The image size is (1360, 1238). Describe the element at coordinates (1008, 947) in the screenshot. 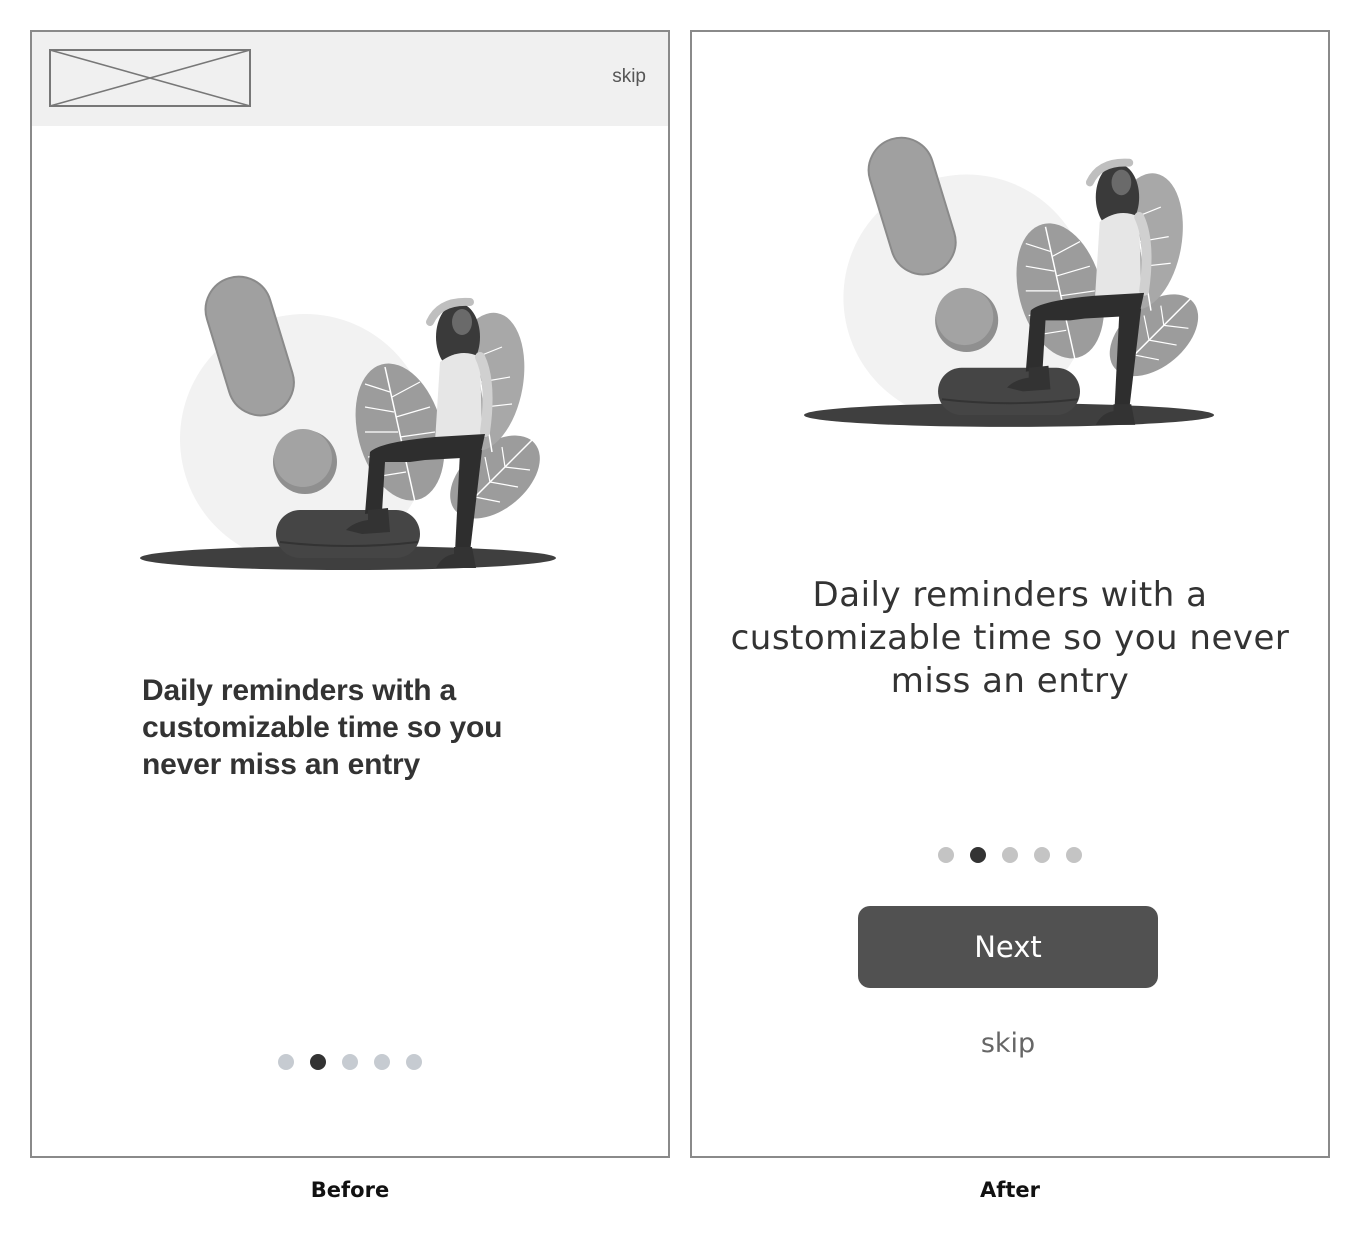

I see `next-button: Next` at that location.